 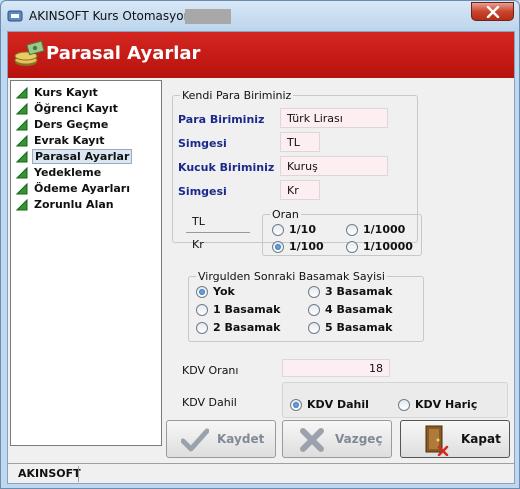 I want to click on ratio-bottom-label: Kr, so click(x=198, y=244).